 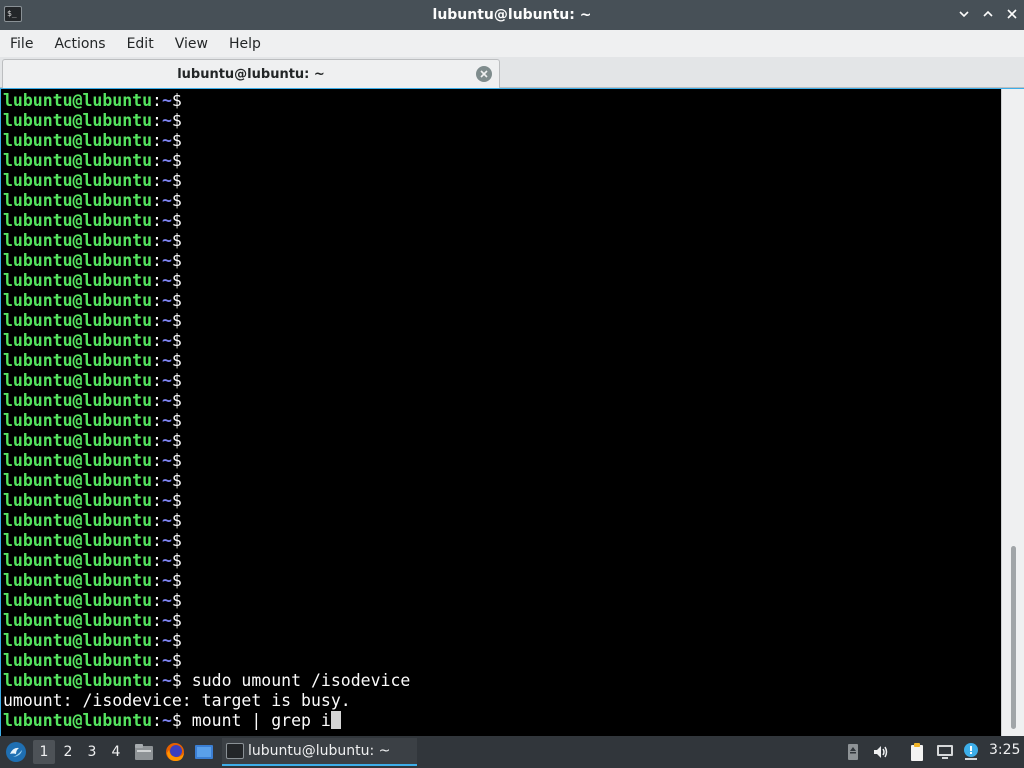 I want to click on menubar: File Actions Edit View Help, so click(x=512, y=43).